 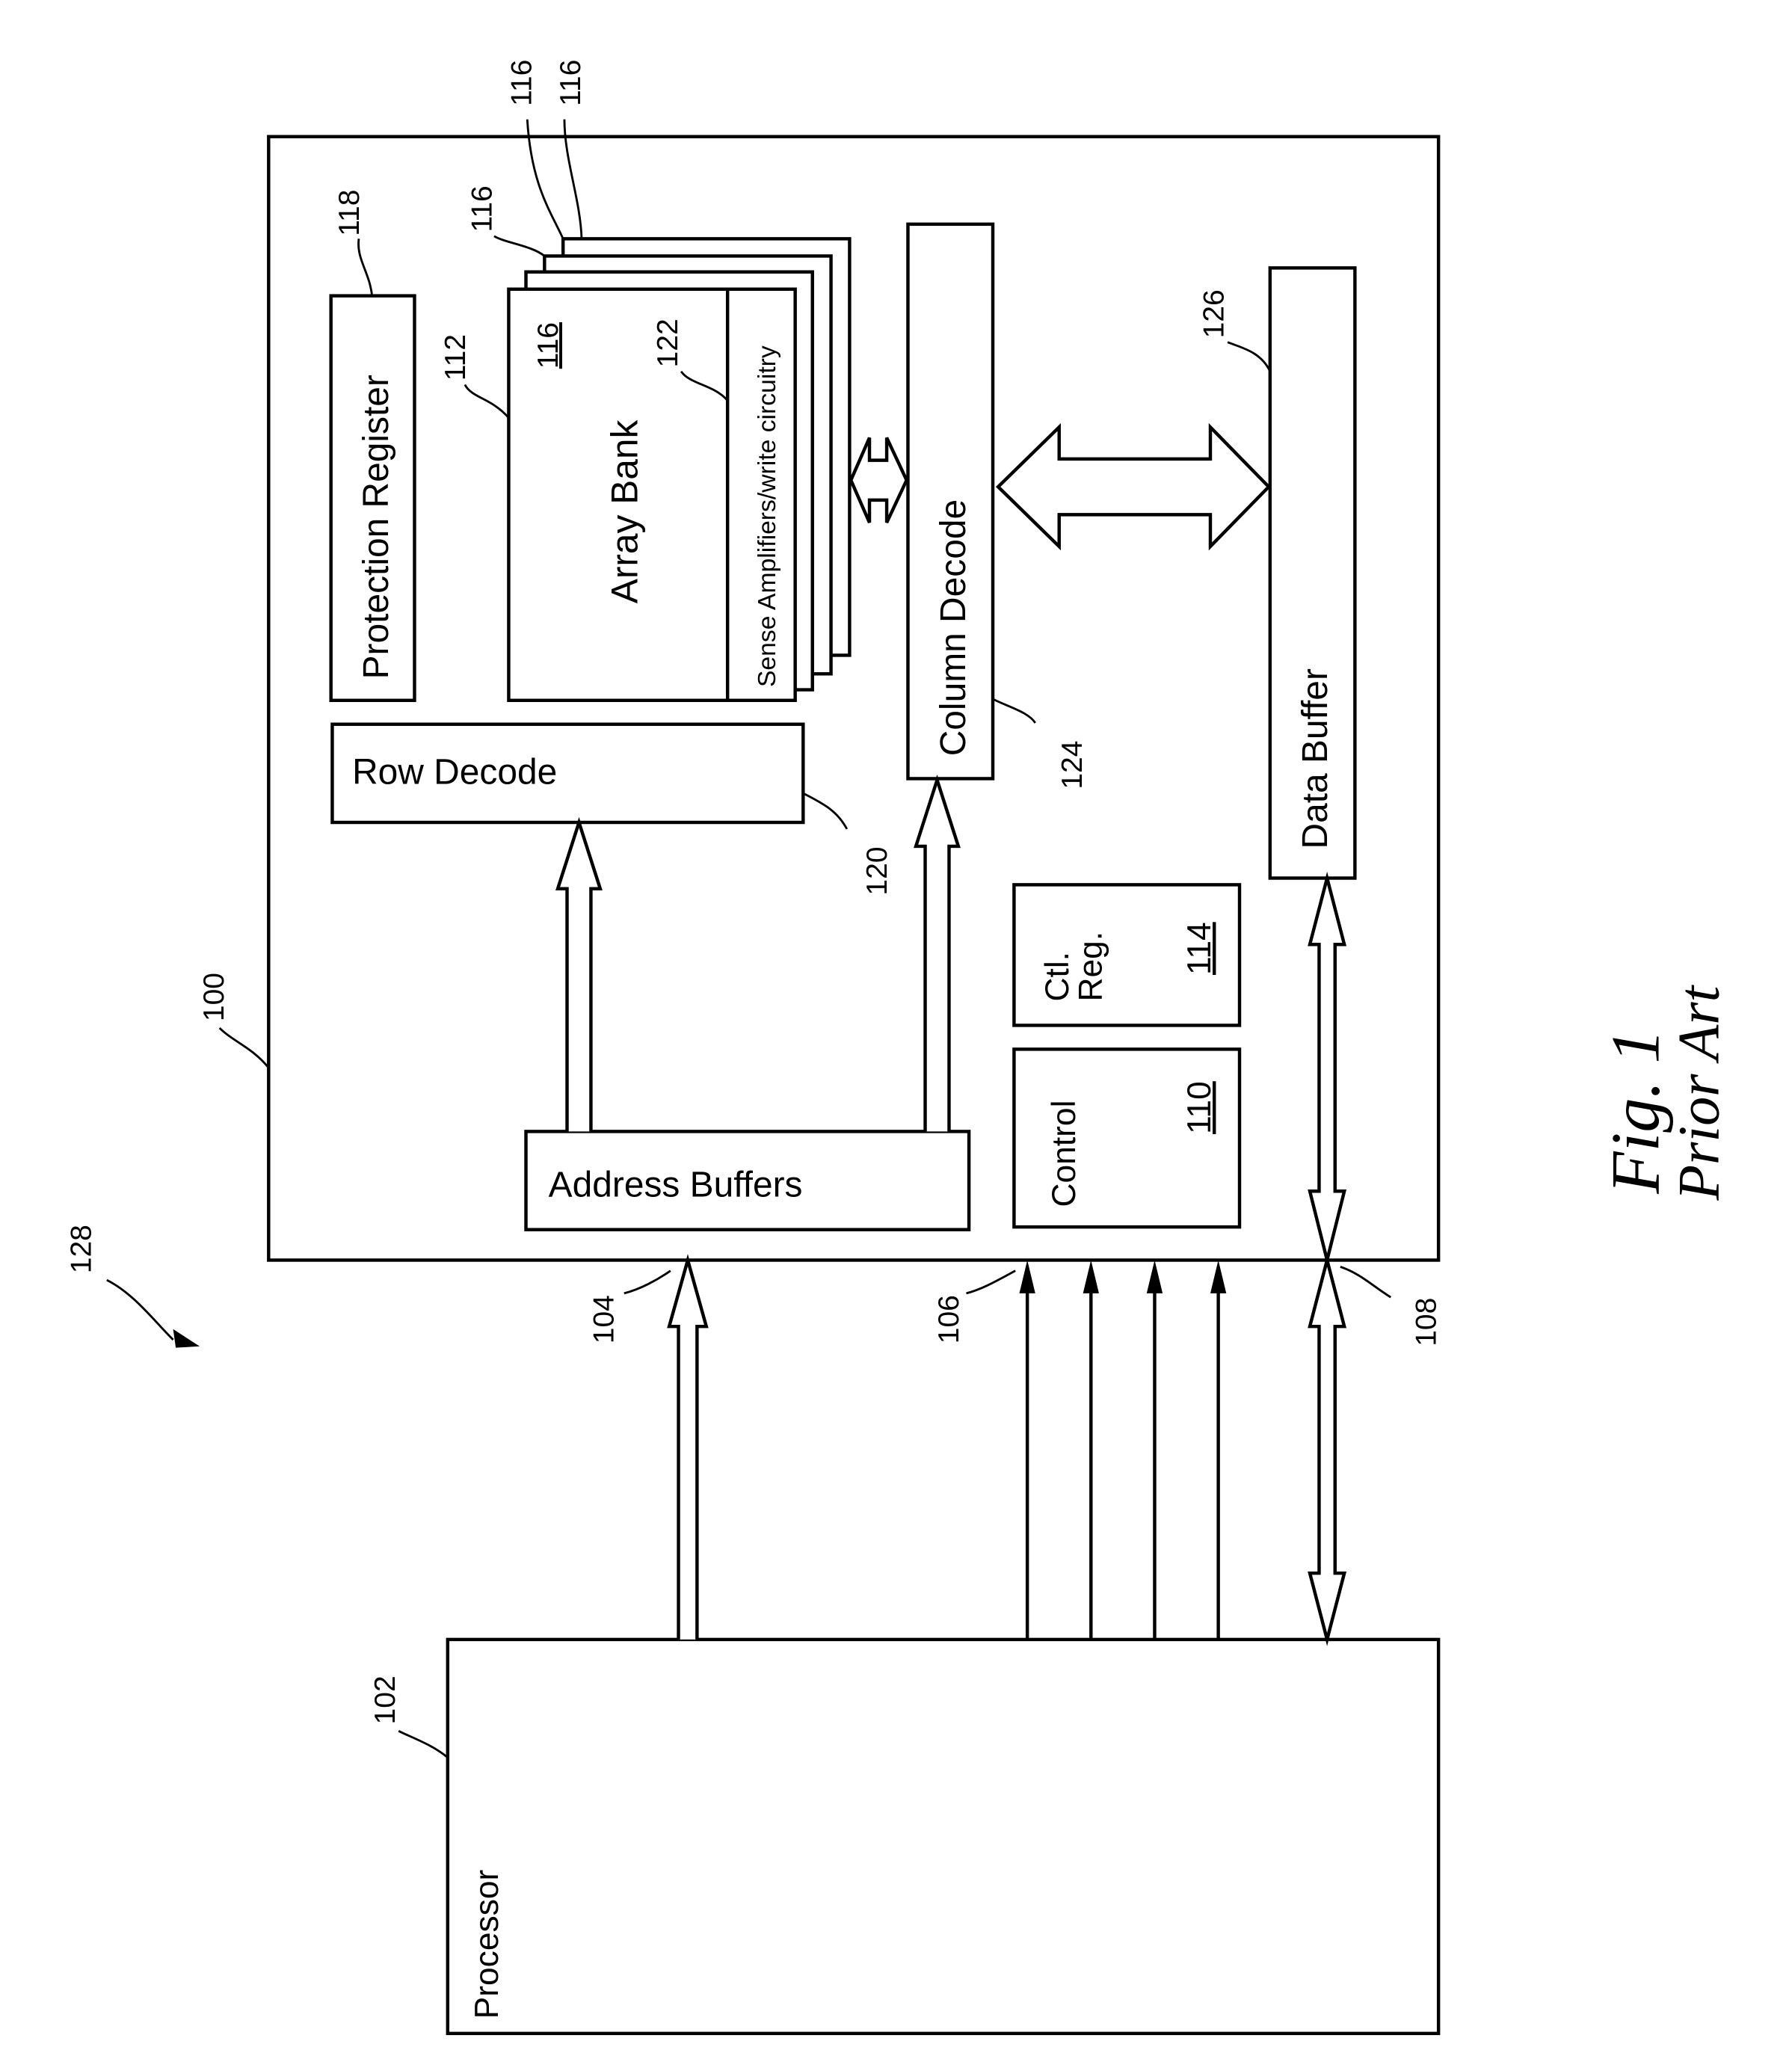 What do you see at coordinates (1214, 313) in the screenshot?
I see `ref-126: 126` at bounding box center [1214, 313].